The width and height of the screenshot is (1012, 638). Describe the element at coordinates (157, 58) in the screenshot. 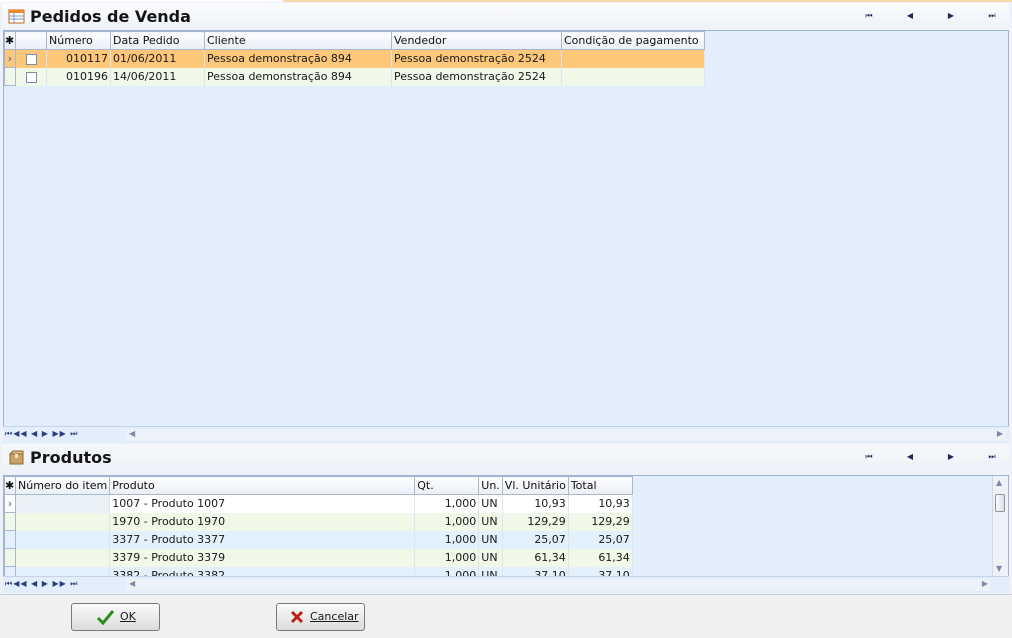

I see `cell-data: 01/06/2011` at that location.